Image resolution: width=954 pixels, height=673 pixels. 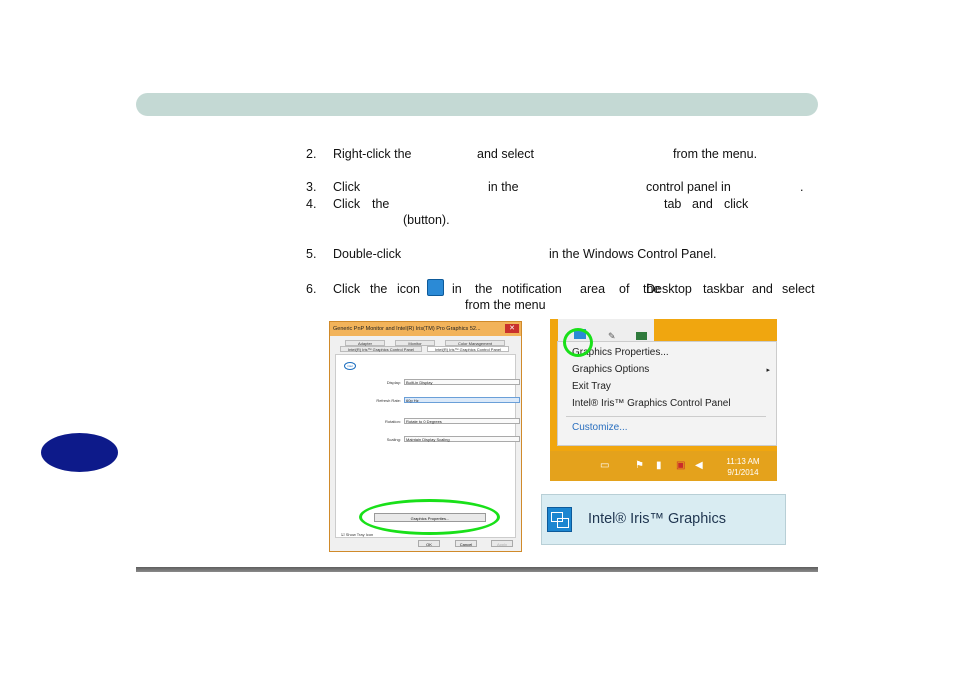 I want to click on step-4-text-c: tab, so click(x=673, y=204).